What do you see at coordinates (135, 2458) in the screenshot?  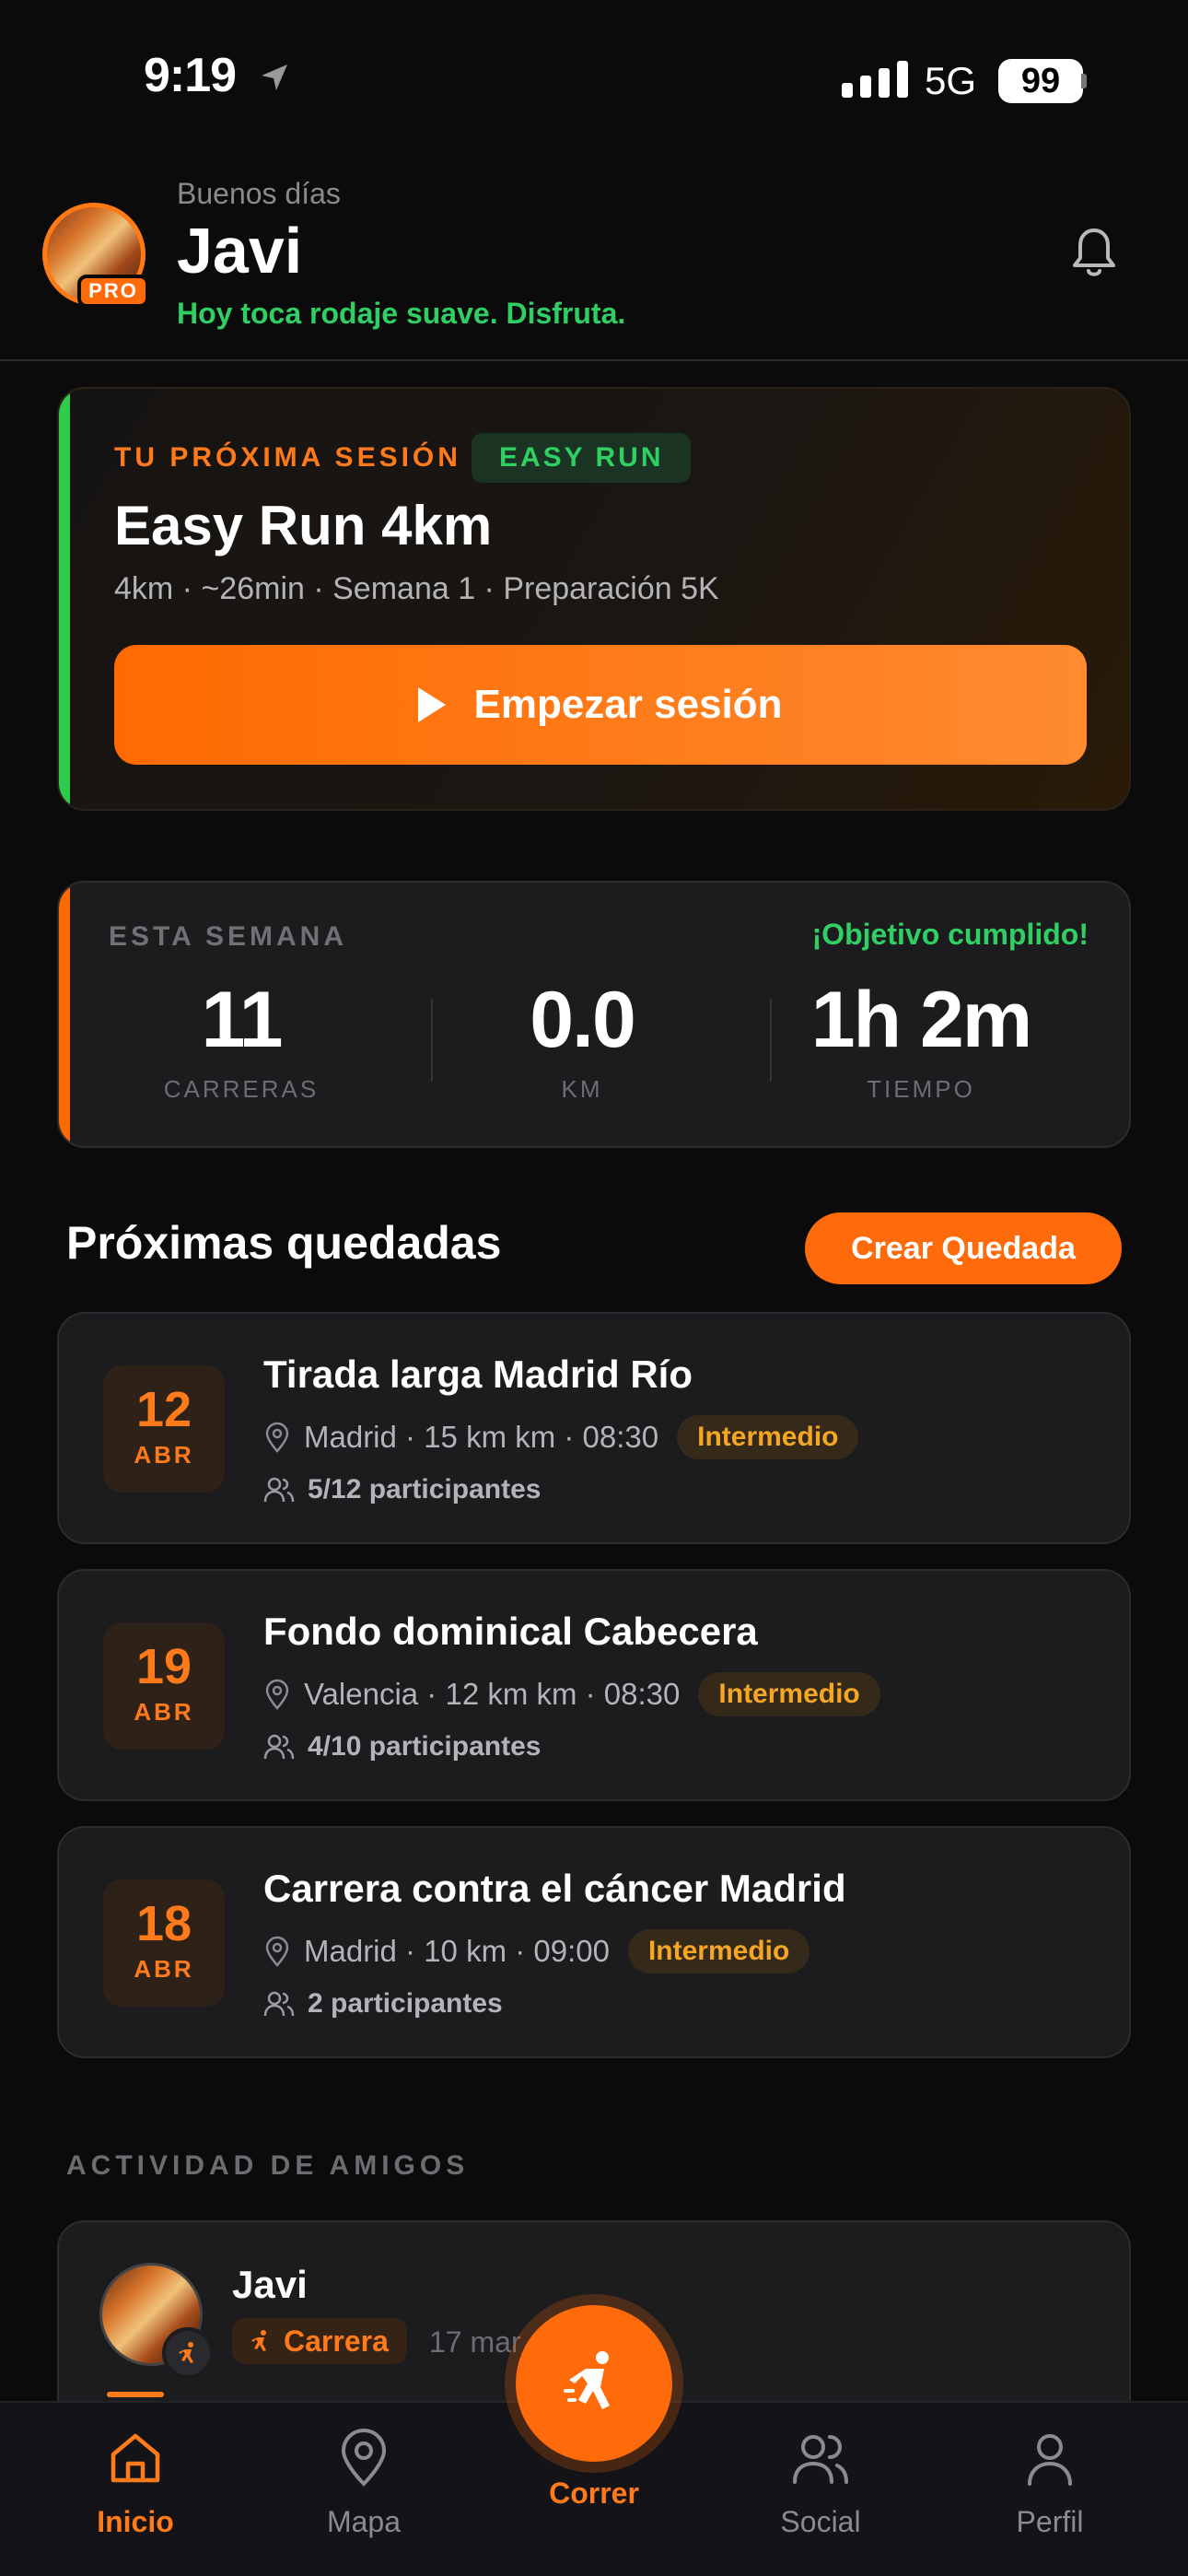 I see `home-icon` at bounding box center [135, 2458].